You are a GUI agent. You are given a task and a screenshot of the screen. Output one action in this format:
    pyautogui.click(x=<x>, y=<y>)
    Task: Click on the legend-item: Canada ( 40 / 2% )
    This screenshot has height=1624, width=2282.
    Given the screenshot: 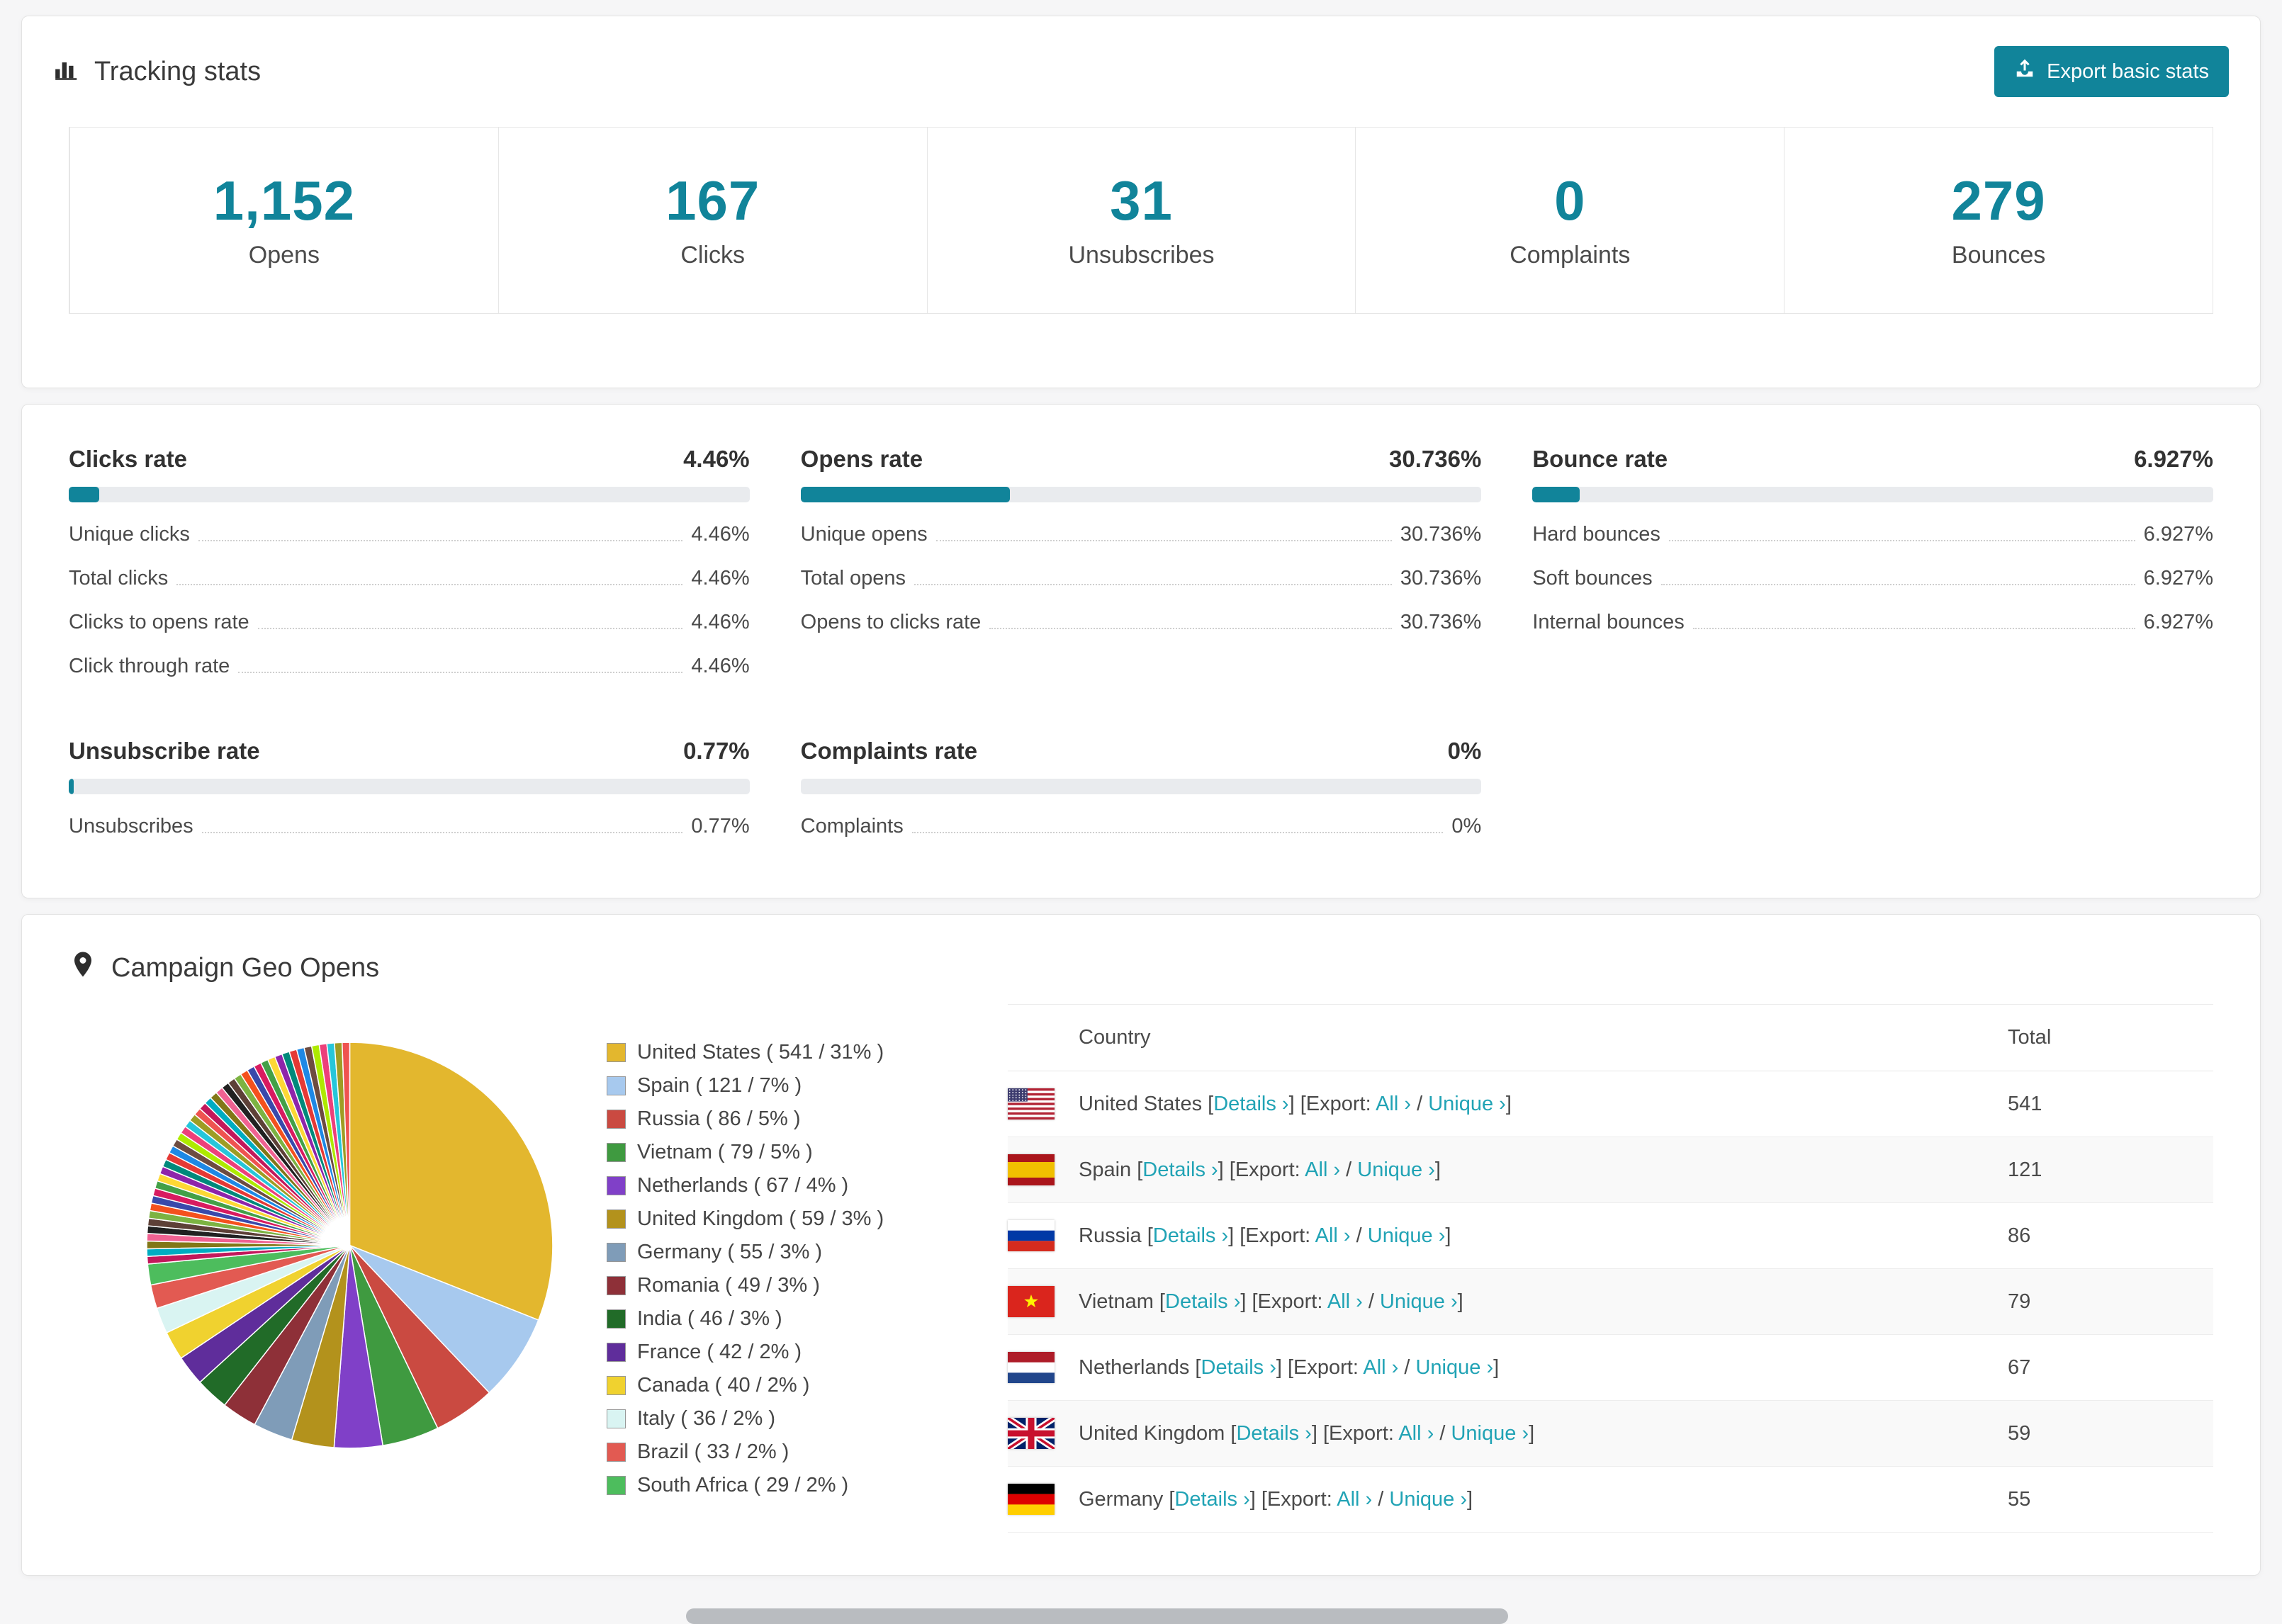 What is the action you would take?
    pyautogui.click(x=773, y=1385)
    